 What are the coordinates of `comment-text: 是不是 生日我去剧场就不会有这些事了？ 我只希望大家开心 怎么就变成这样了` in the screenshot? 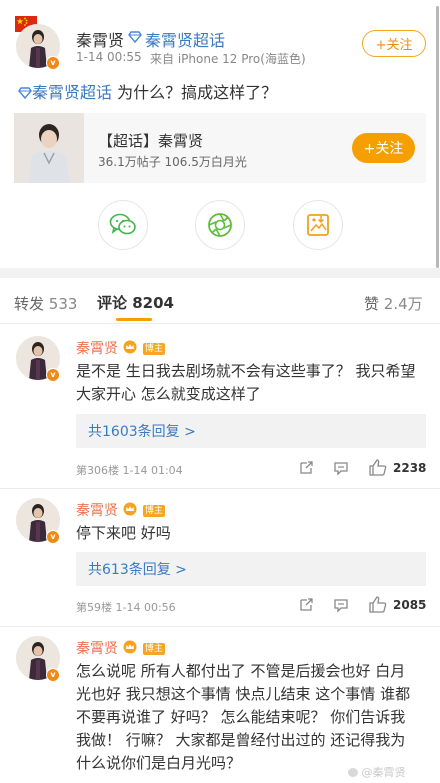 It's located at (246, 382).